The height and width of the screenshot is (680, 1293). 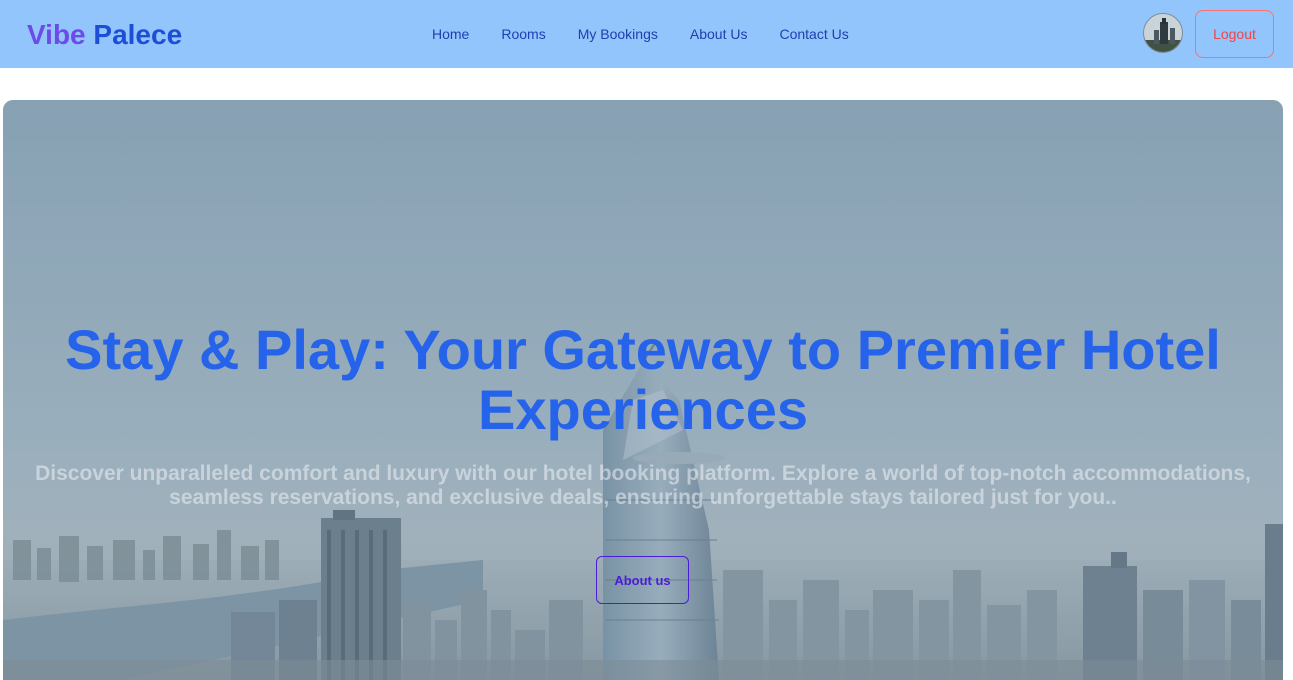 What do you see at coordinates (1234, 34) in the screenshot?
I see `logout-button: Logout` at bounding box center [1234, 34].